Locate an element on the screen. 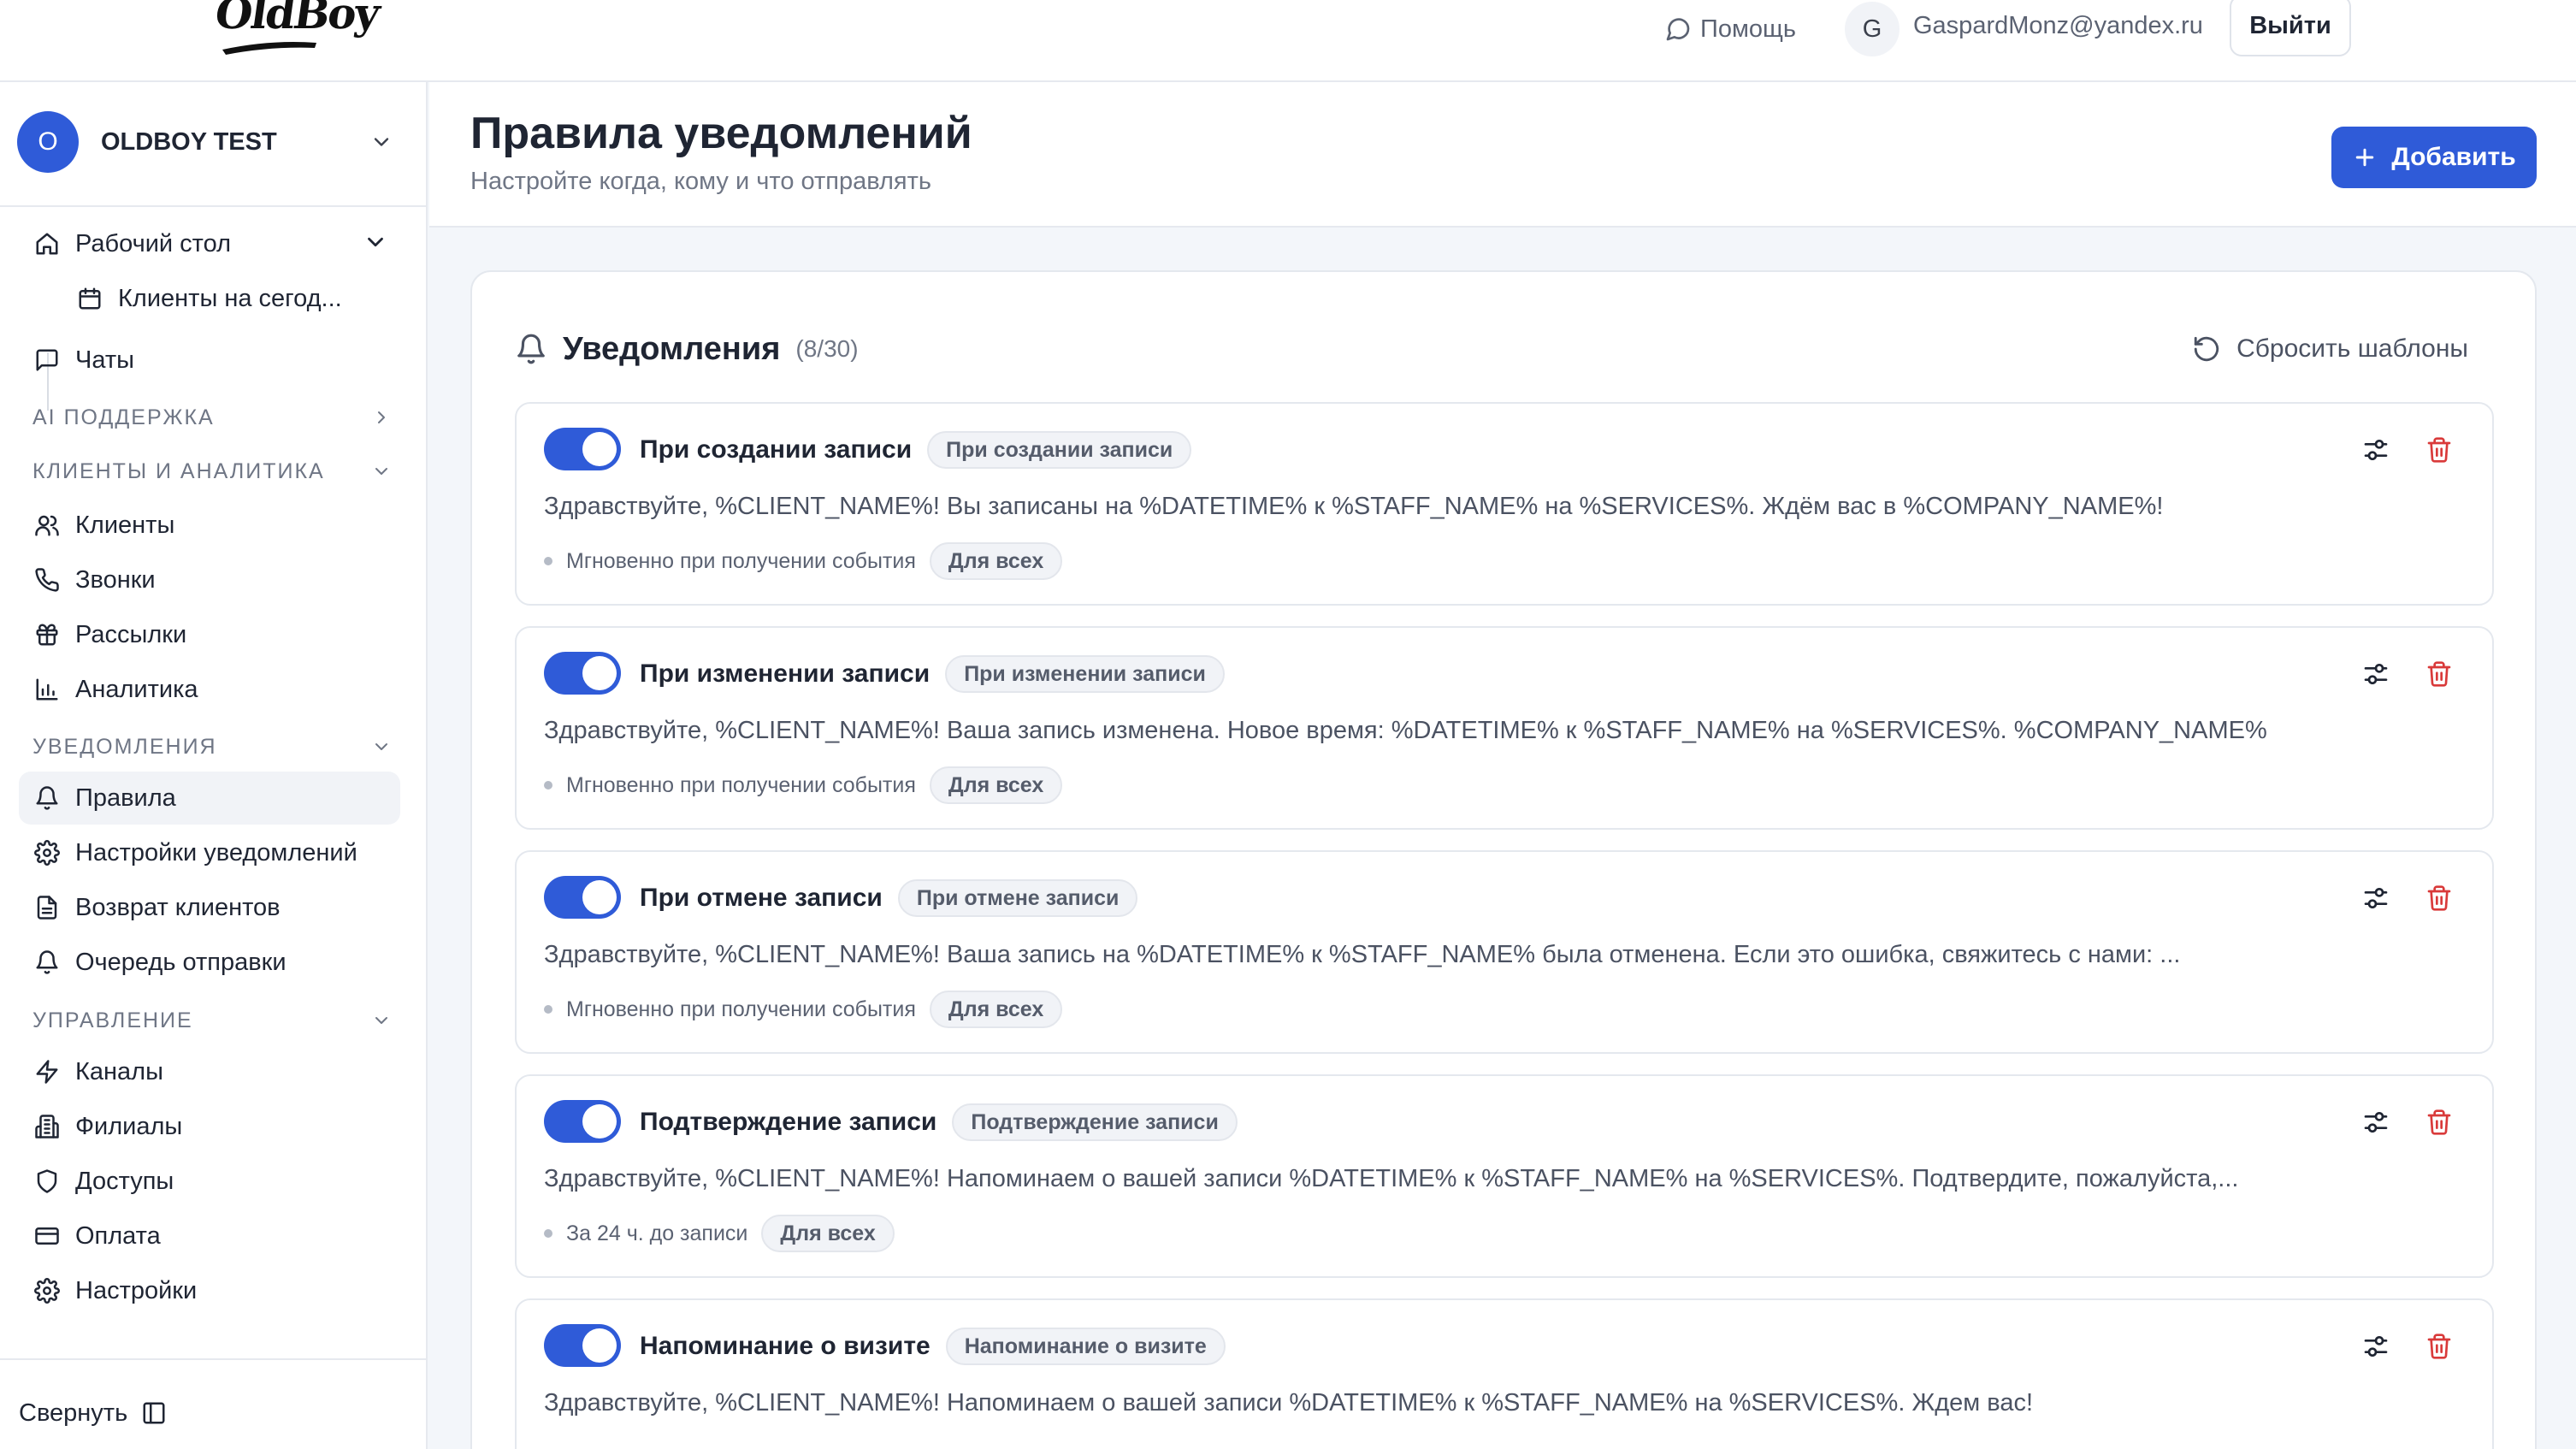 This screenshot has height=1449, width=2576. org-name: OLDBOY TEST is located at coordinates (189, 142).